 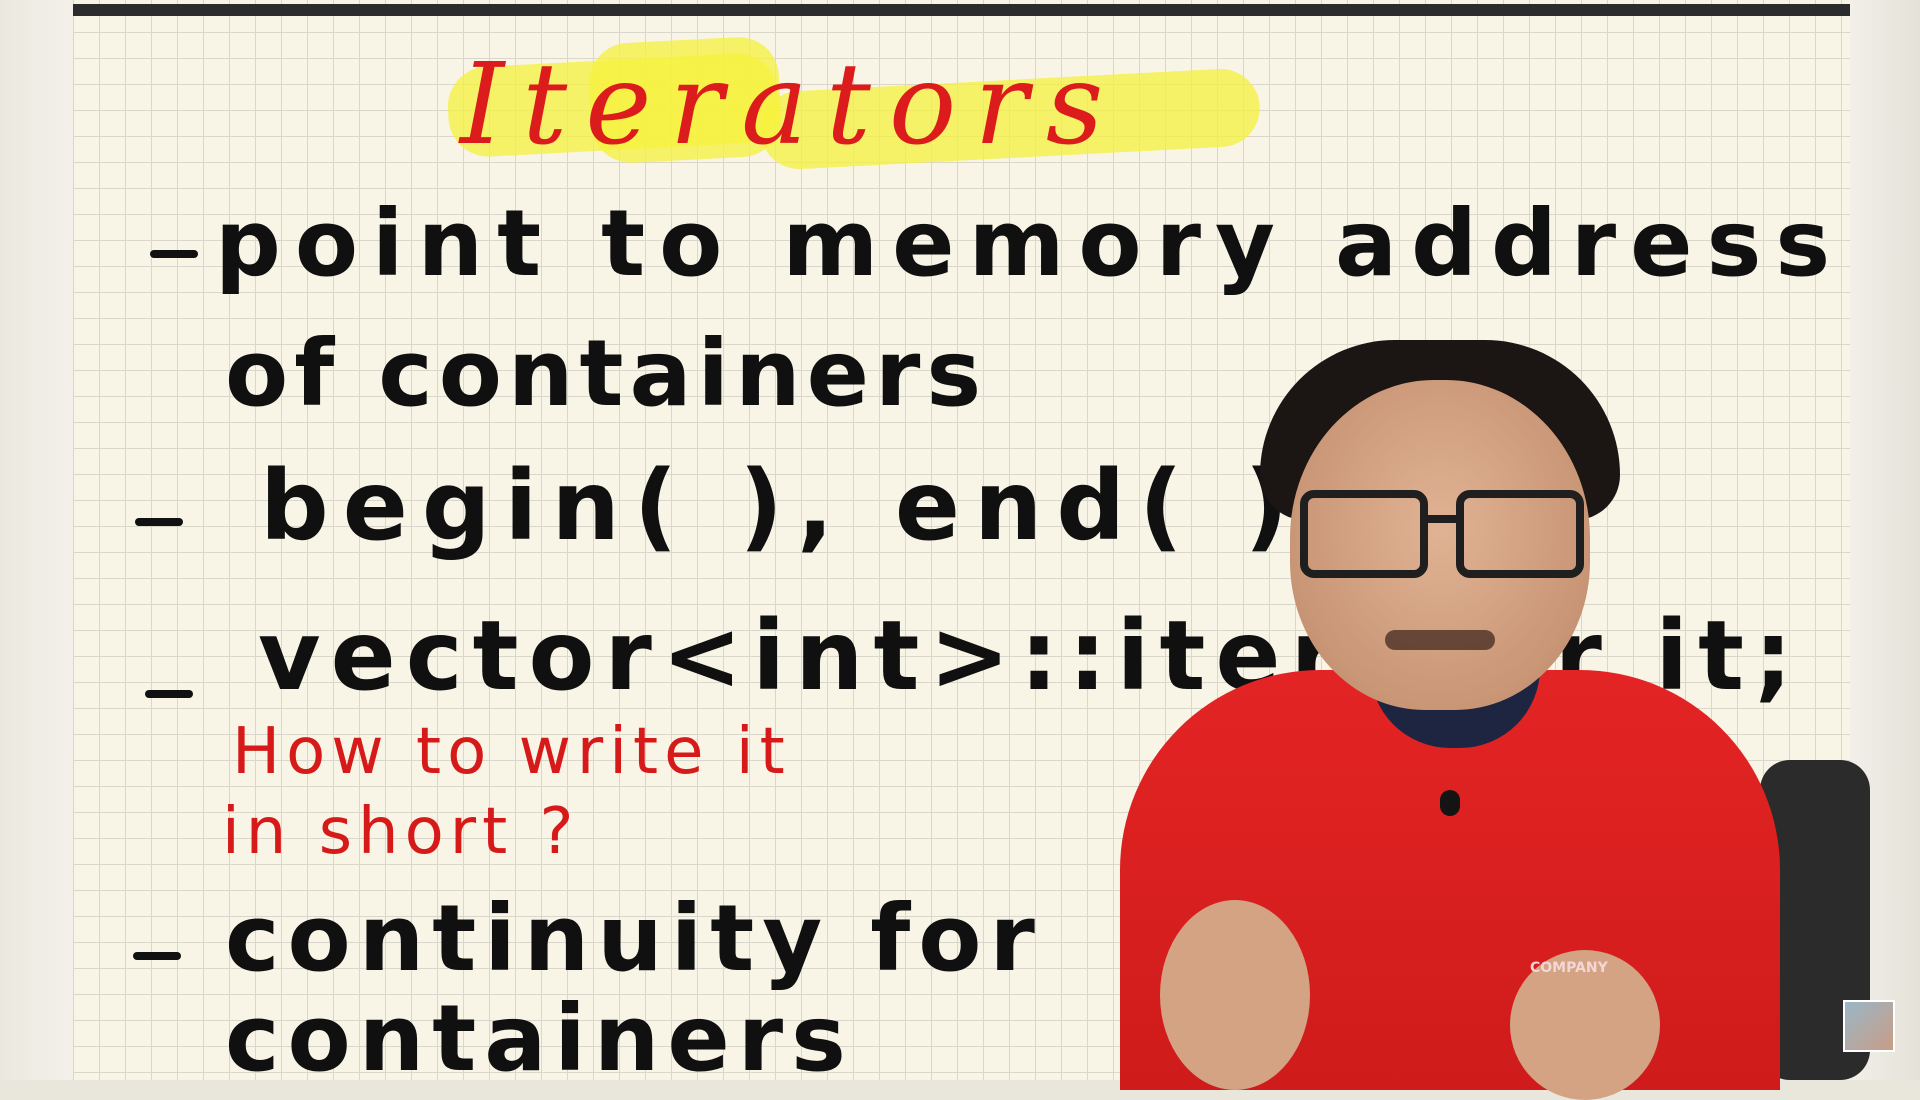 What do you see at coordinates (1364, 534) in the screenshot?
I see `glasses-left-lens` at bounding box center [1364, 534].